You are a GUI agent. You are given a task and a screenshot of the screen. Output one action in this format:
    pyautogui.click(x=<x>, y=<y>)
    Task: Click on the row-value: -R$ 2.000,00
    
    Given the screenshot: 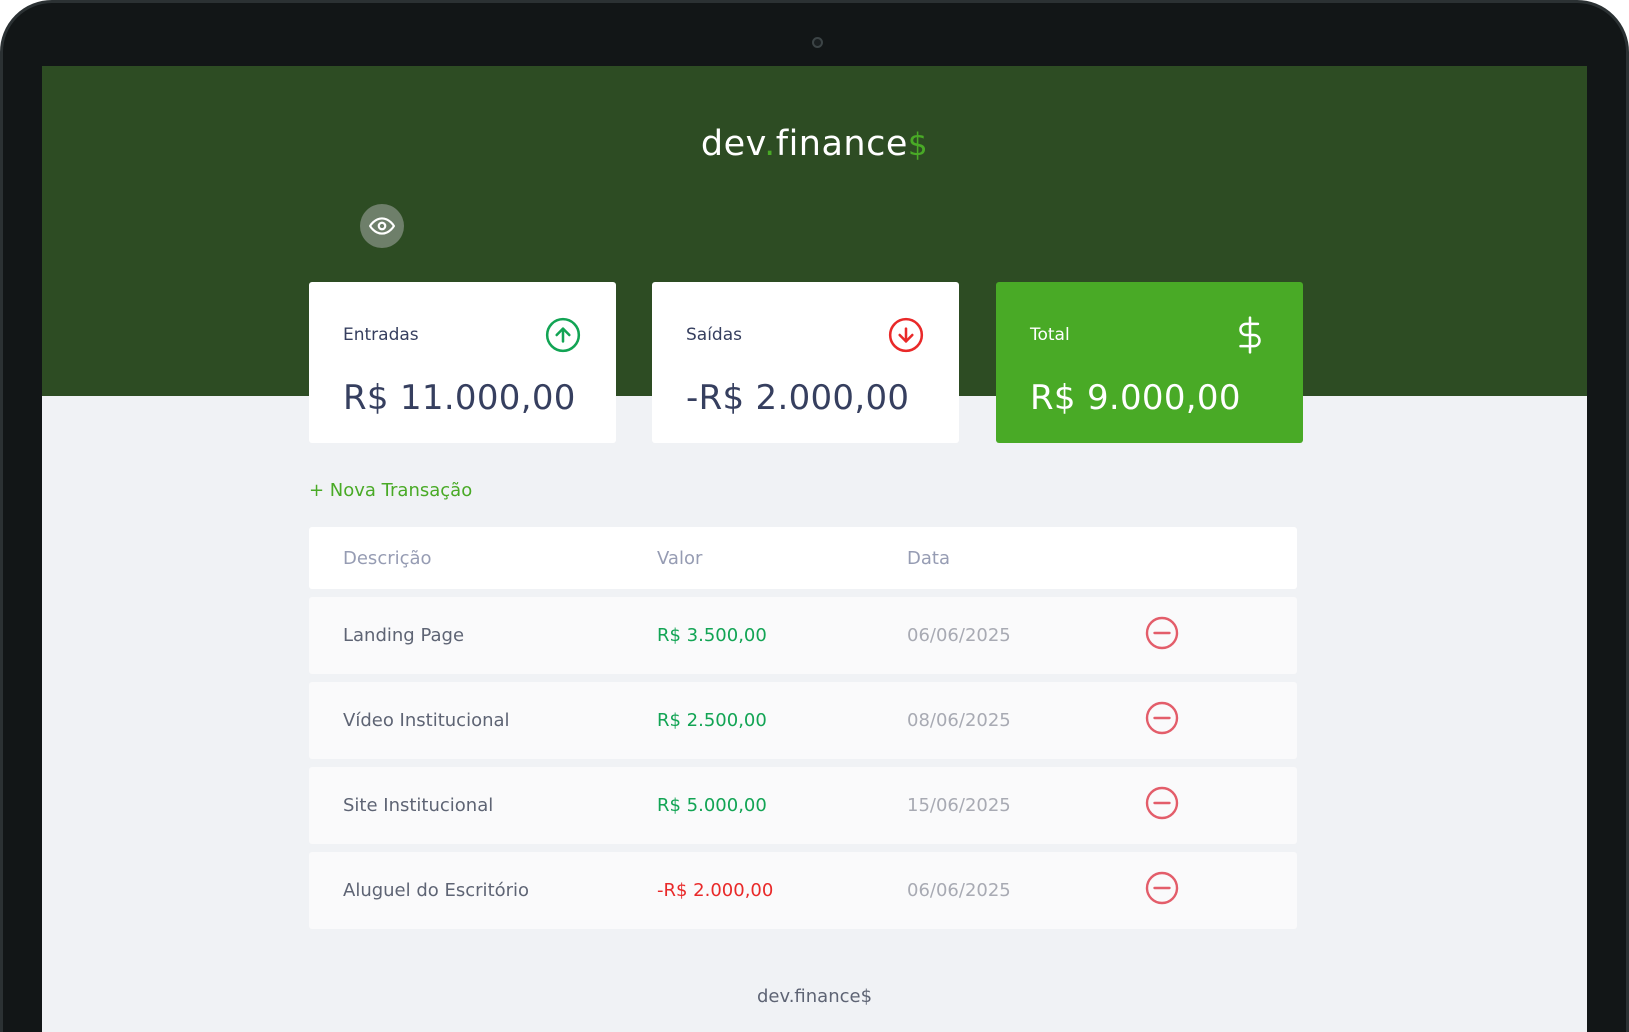 What is the action you would take?
    pyautogui.click(x=715, y=890)
    